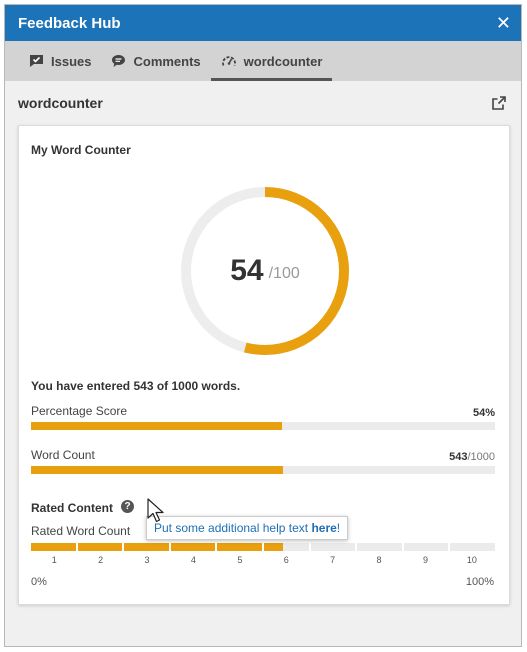  What do you see at coordinates (136, 386) in the screenshot?
I see `words-entered-summary: You have entered 543 of 1000 words.` at bounding box center [136, 386].